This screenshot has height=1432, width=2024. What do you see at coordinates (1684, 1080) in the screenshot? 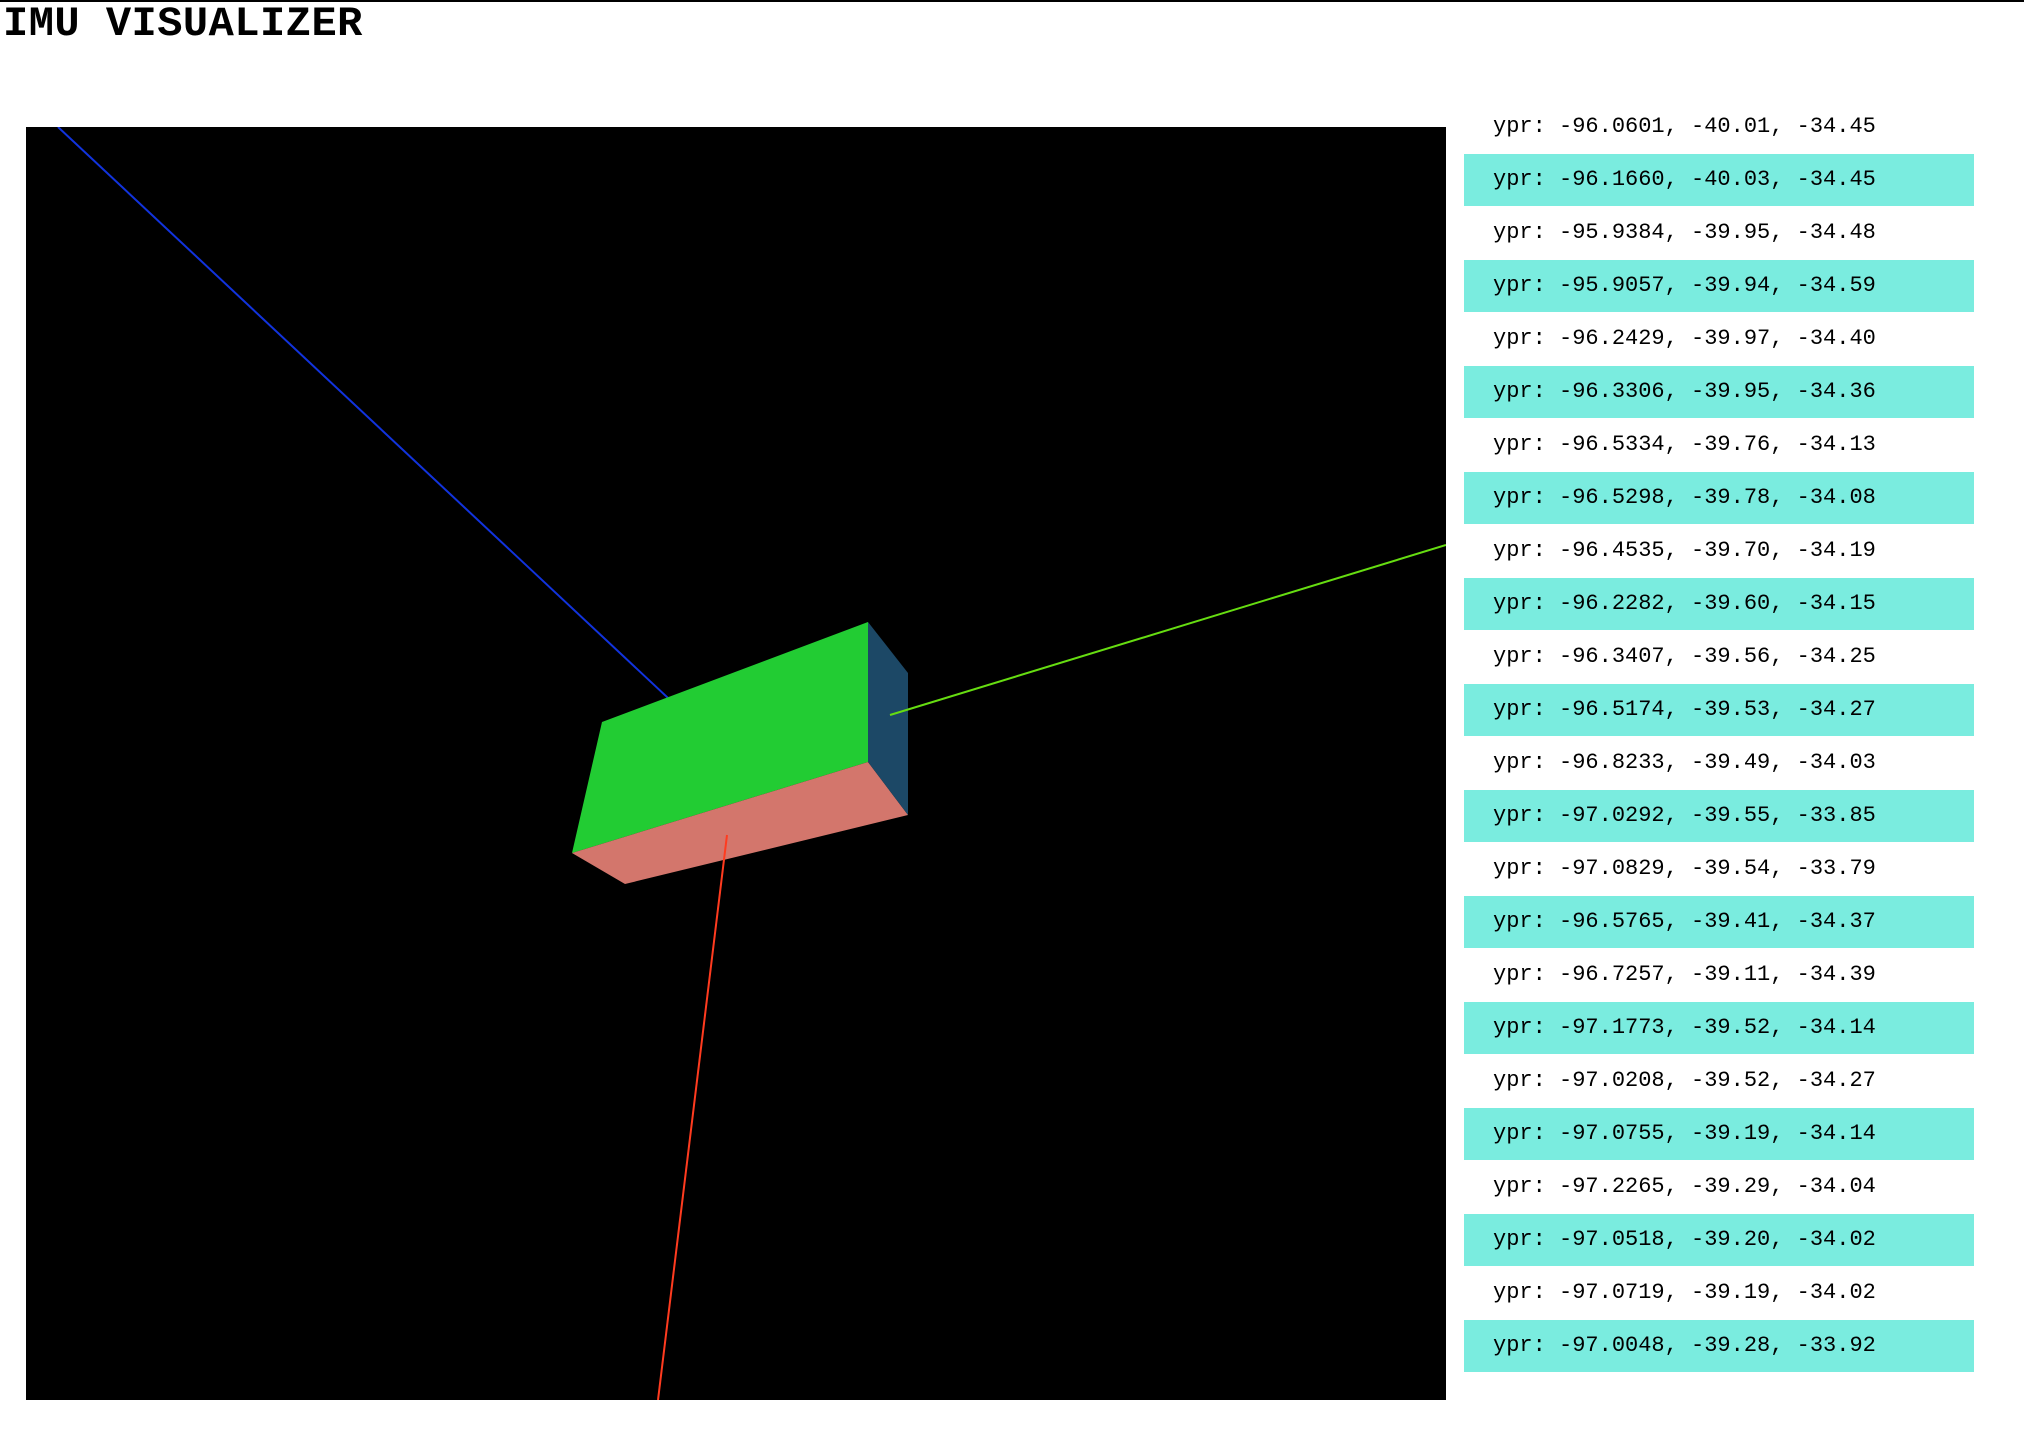
I see `log-entry: ypr: -97.0208, -39.52, -34.27` at bounding box center [1684, 1080].